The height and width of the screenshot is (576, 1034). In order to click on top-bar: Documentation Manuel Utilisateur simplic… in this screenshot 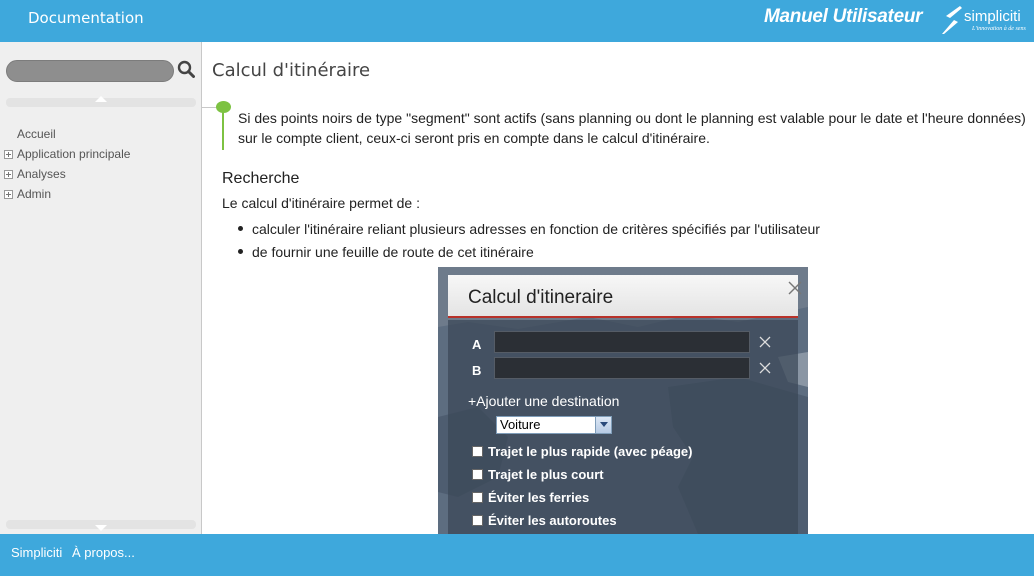, I will do `click(517, 21)`.